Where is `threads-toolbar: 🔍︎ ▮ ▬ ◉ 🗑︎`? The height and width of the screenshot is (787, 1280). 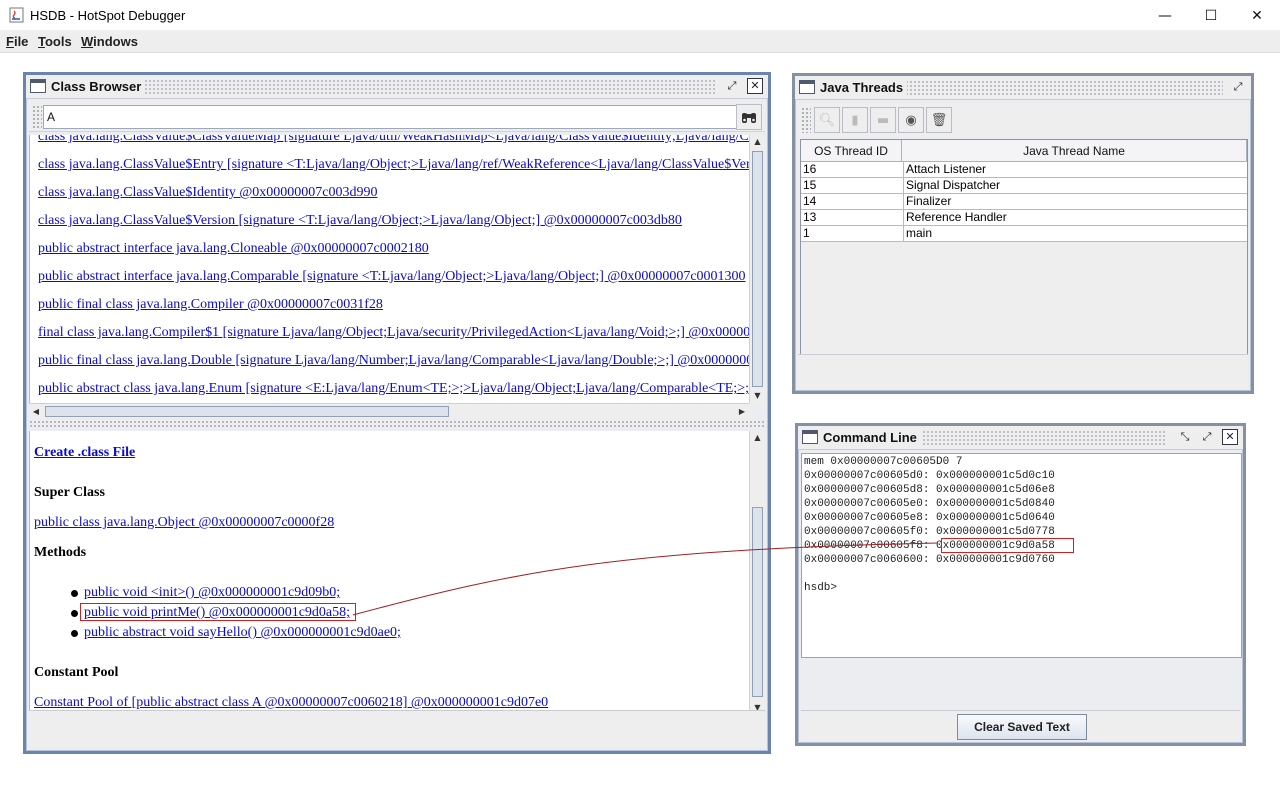
threads-toolbar: 🔍︎ ▮ ▬ ◉ 🗑︎ is located at coordinates (1023, 120).